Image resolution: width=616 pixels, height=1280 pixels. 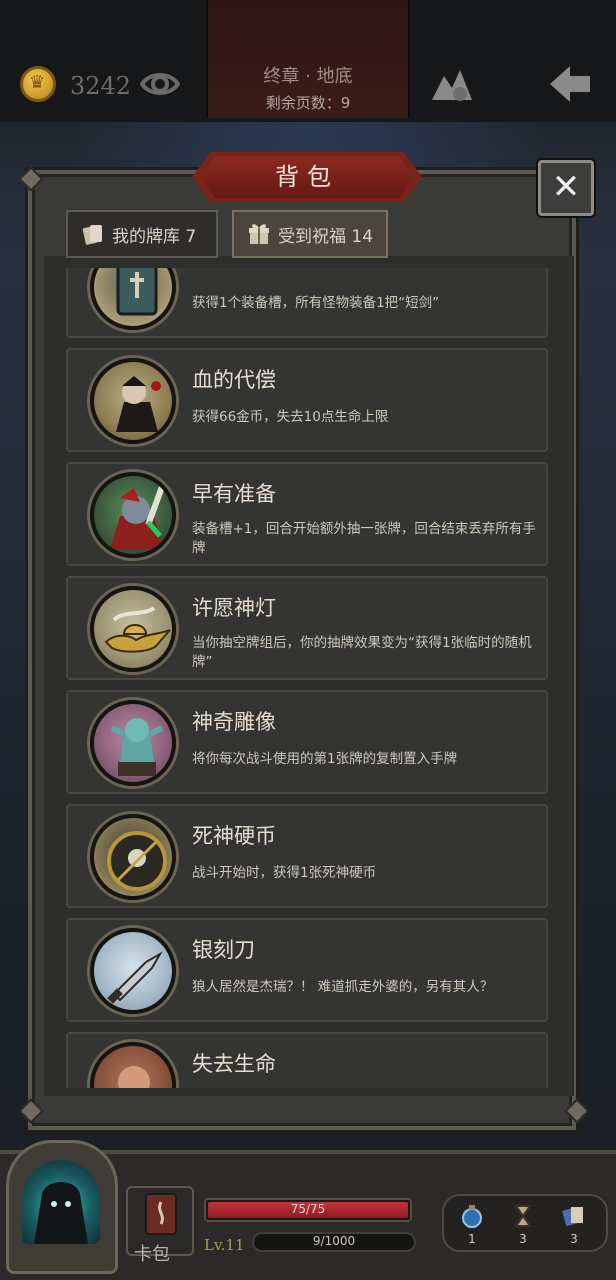 What do you see at coordinates (307, 970) in the screenshot?
I see `list-item: 银刻刀 狼人居然是杰瑞？！ 难道抓走外婆的，另有其人？` at bounding box center [307, 970].